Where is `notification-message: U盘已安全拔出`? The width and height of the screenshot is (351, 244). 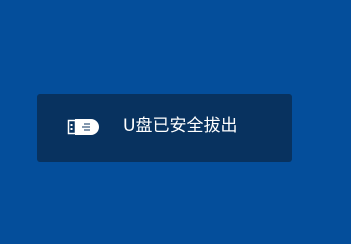
notification-message: U盘已安全拔出 is located at coordinates (180, 126).